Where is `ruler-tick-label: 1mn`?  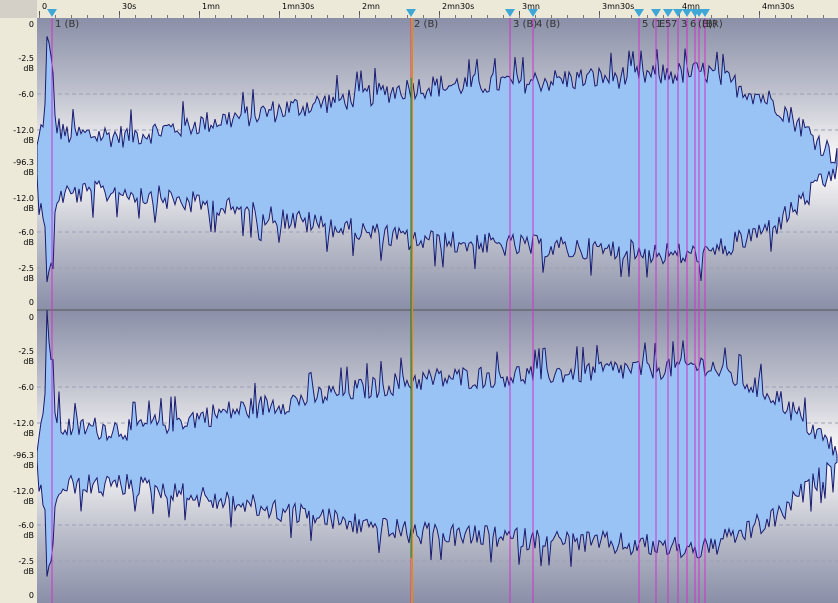 ruler-tick-label: 1mn is located at coordinates (211, 6).